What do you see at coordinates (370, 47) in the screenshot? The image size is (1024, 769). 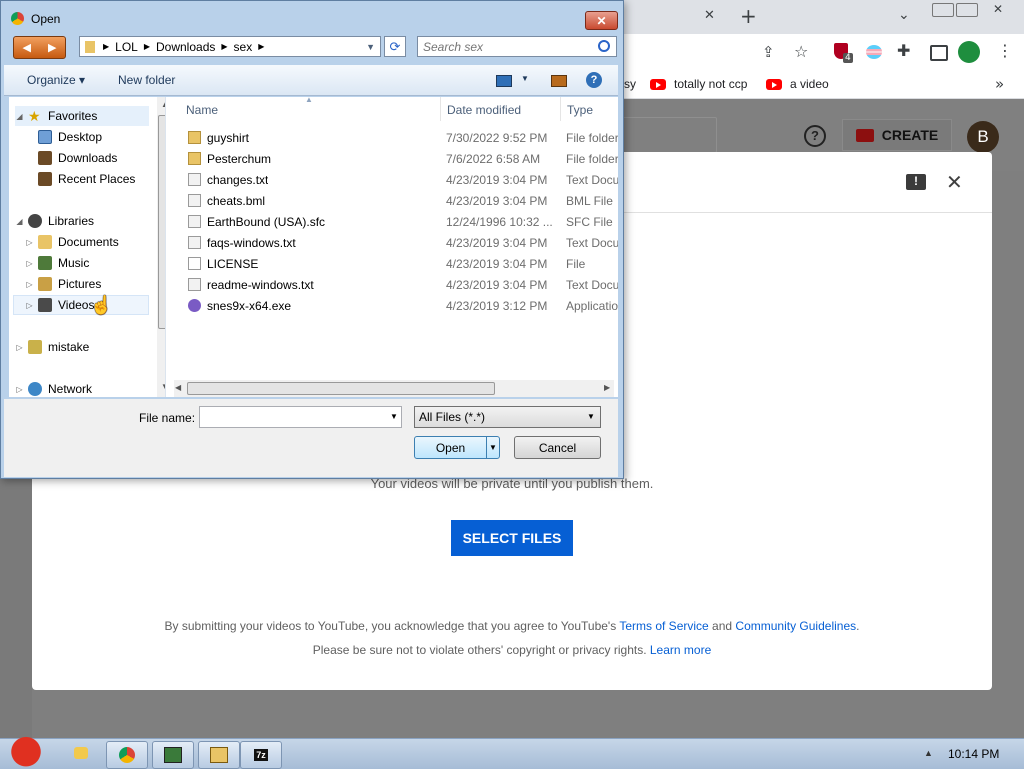 I see `breadcrumb-dropdown-icon: ▼` at bounding box center [370, 47].